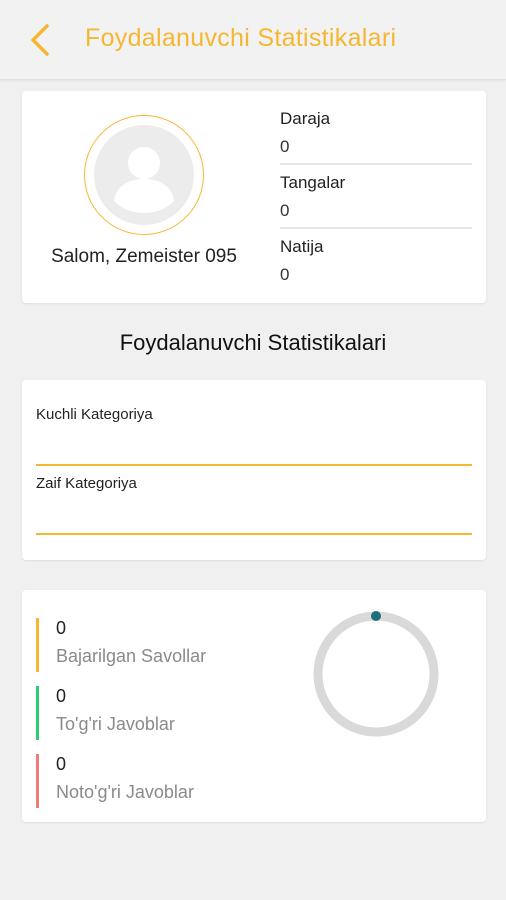  Describe the element at coordinates (86, 483) in the screenshot. I see `weak-category-label: Zaif Kategoriya` at that location.